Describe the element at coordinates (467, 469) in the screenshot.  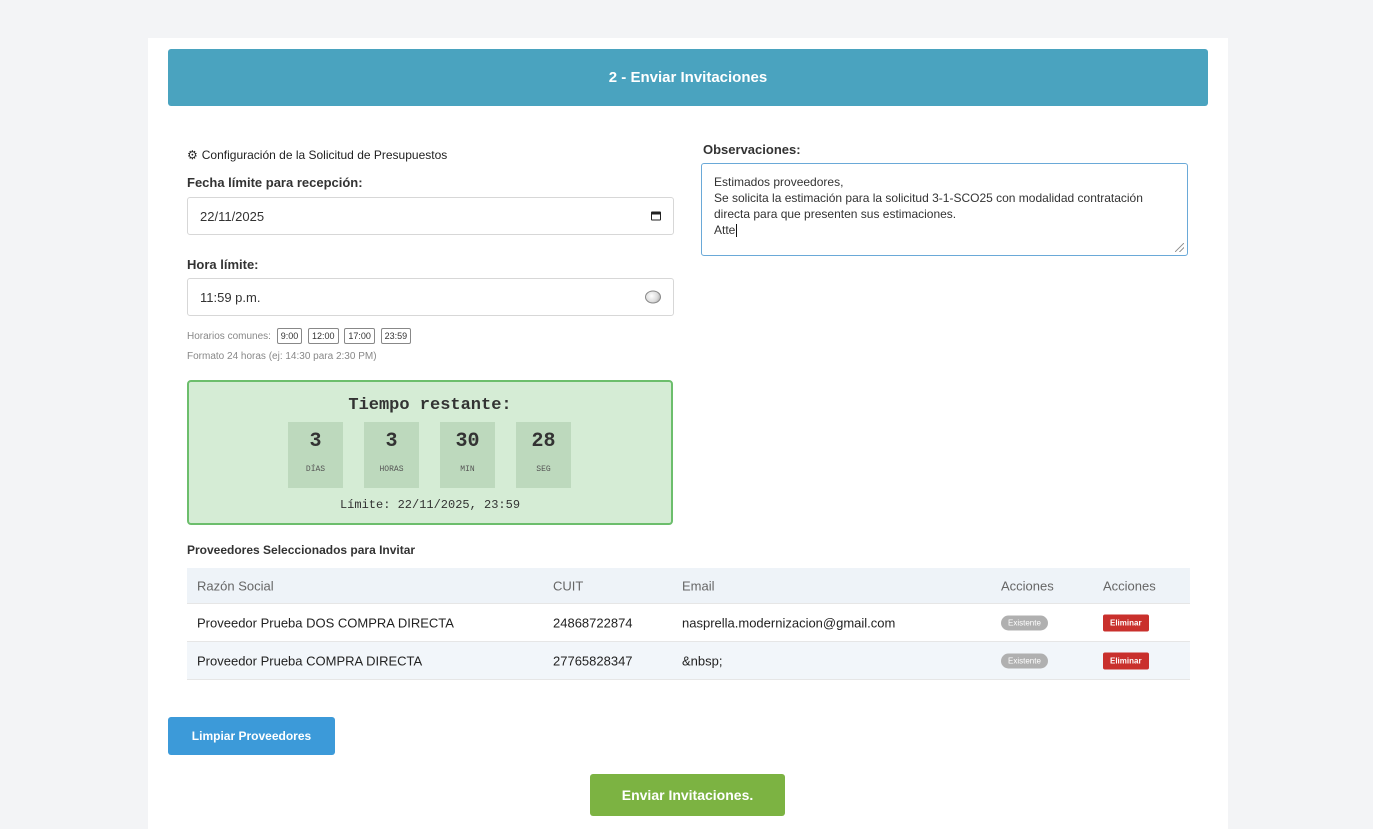
I see `countdown-minutes-label: MIN` at that location.